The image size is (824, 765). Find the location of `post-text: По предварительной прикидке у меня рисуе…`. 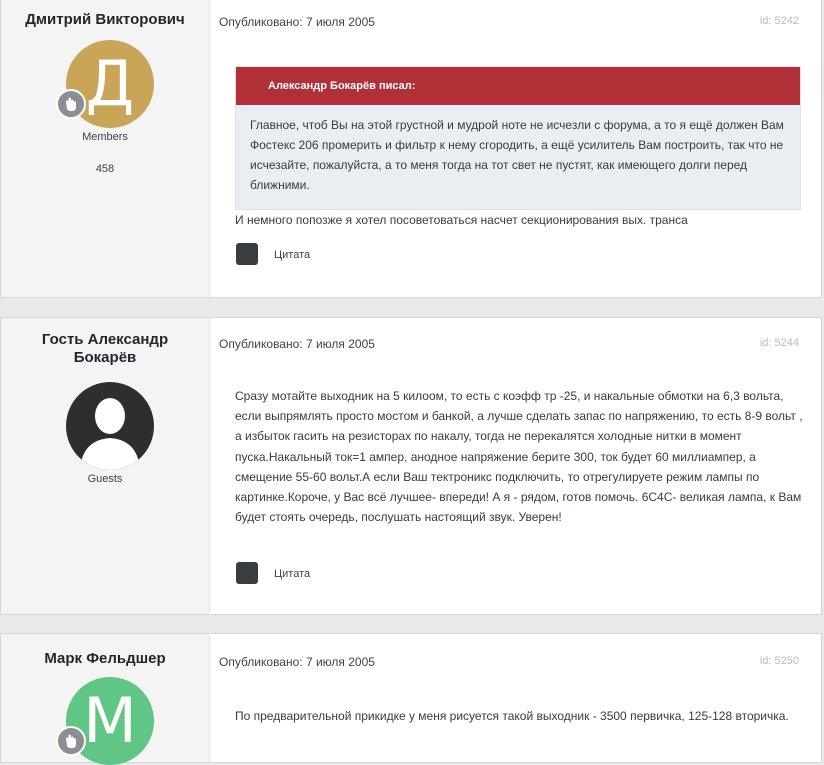

post-text: По предварительной прикидке у меня рисуе… is located at coordinates (512, 716).